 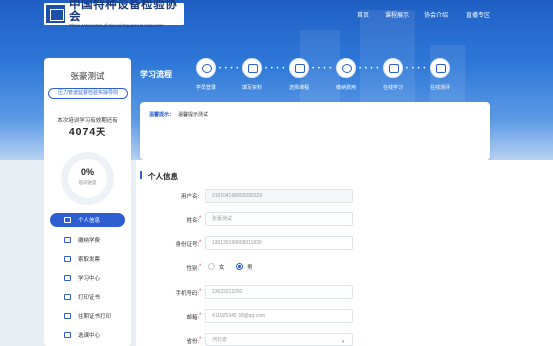 What do you see at coordinates (436, 14) in the screenshot?
I see `nav-about: 协会介绍` at bounding box center [436, 14].